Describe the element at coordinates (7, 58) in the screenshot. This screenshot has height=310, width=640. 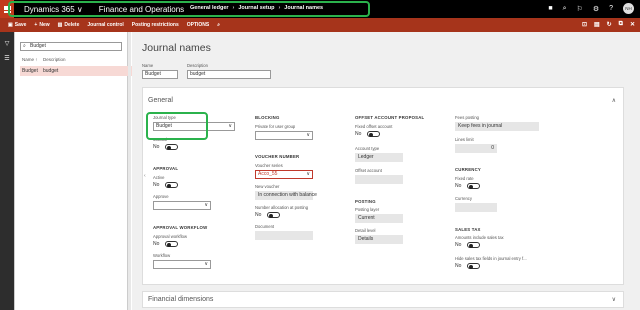
I see `list-icon: ☰` at that location.